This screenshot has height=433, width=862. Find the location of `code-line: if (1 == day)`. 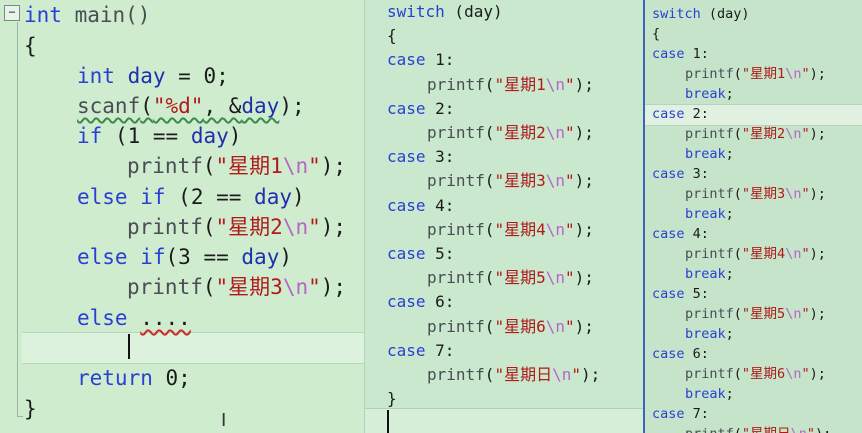

code-line: if (1 == day) is located at coordinates (220, 136).